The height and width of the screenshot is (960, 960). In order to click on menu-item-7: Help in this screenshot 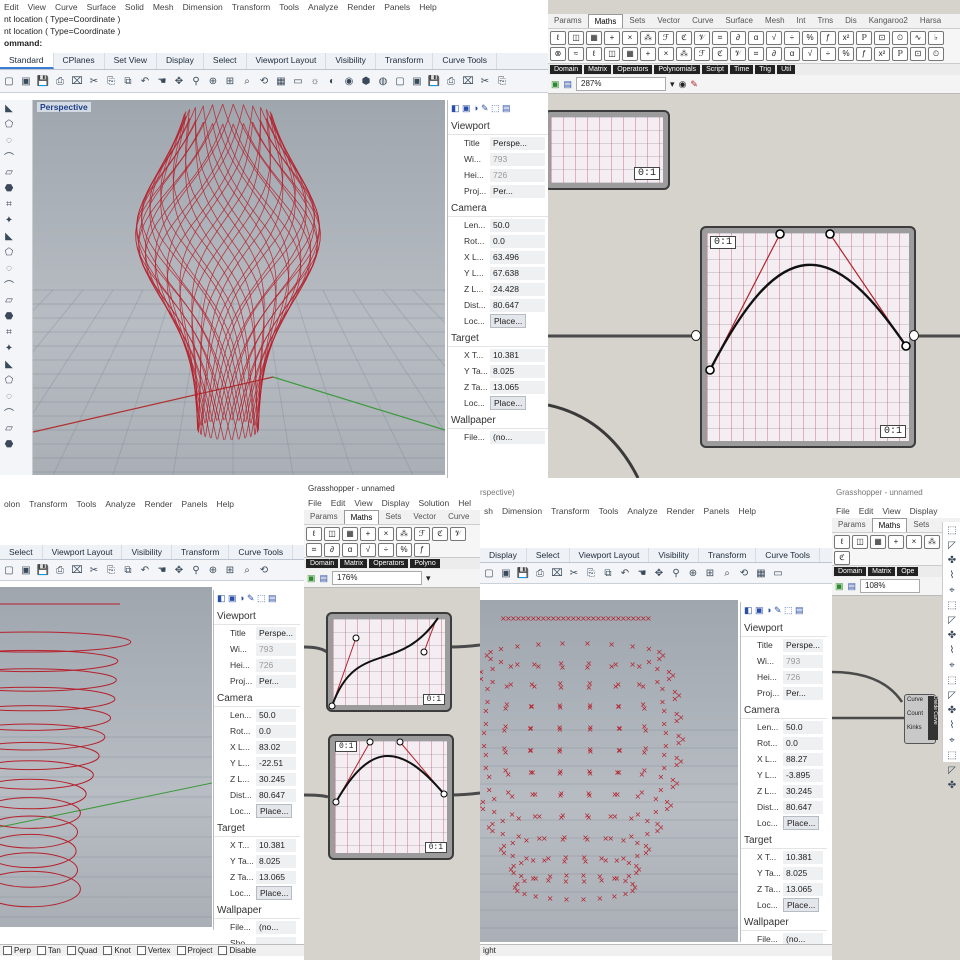, I will do `click(747, 511)`.